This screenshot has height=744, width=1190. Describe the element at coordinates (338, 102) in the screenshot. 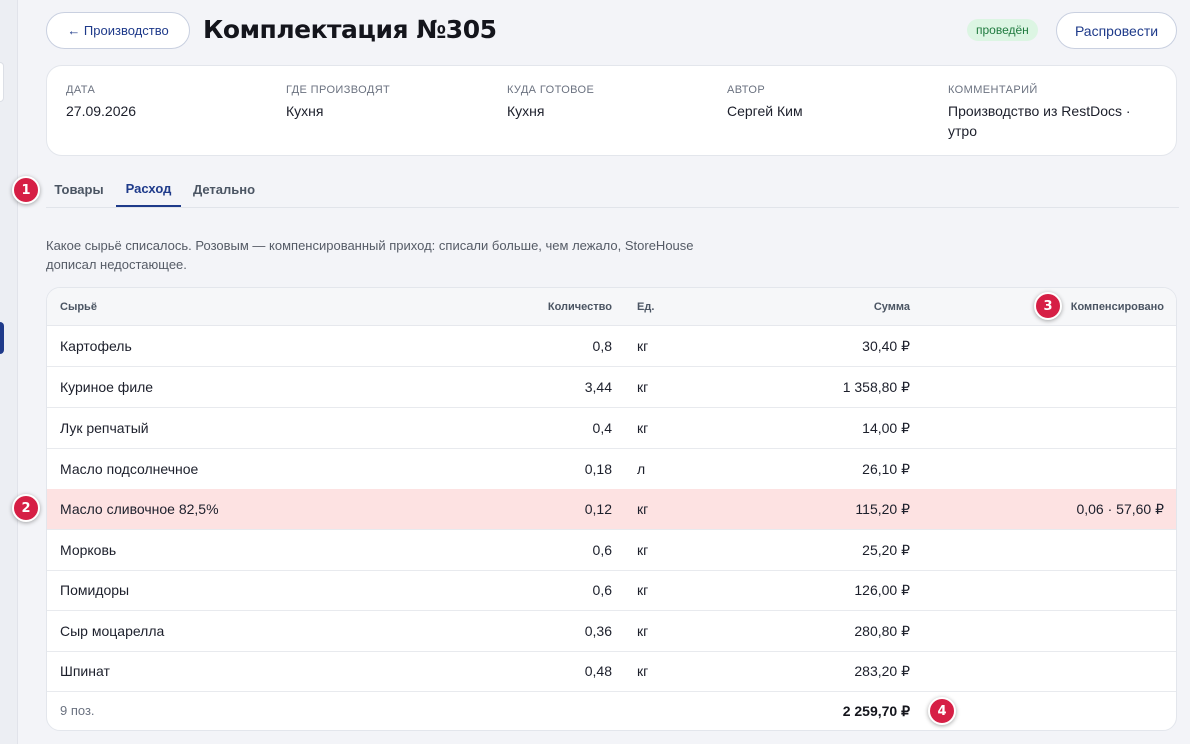

I see `info-production-place: ГДЕ ПРОИЗВОДЯТ Кухня` at that location.